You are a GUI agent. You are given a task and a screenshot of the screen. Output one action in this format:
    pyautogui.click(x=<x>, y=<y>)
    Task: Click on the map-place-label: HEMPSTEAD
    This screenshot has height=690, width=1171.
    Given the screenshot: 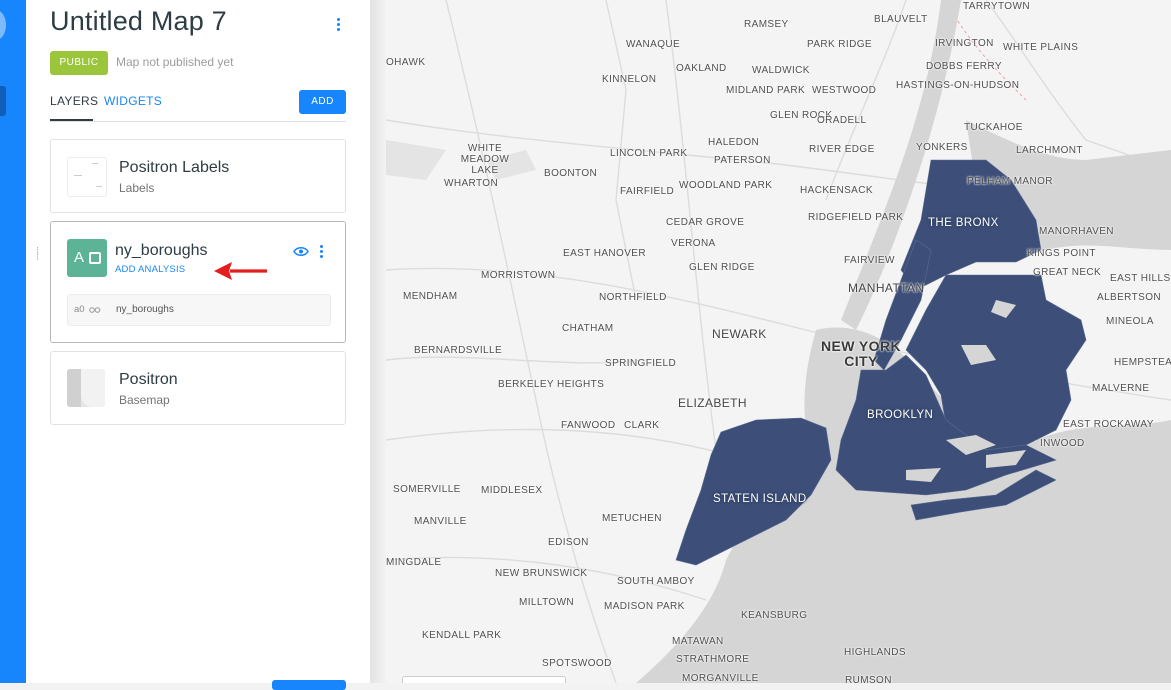 What is the action you would take?
    pyautogui.click(x=1142, y=362)
    